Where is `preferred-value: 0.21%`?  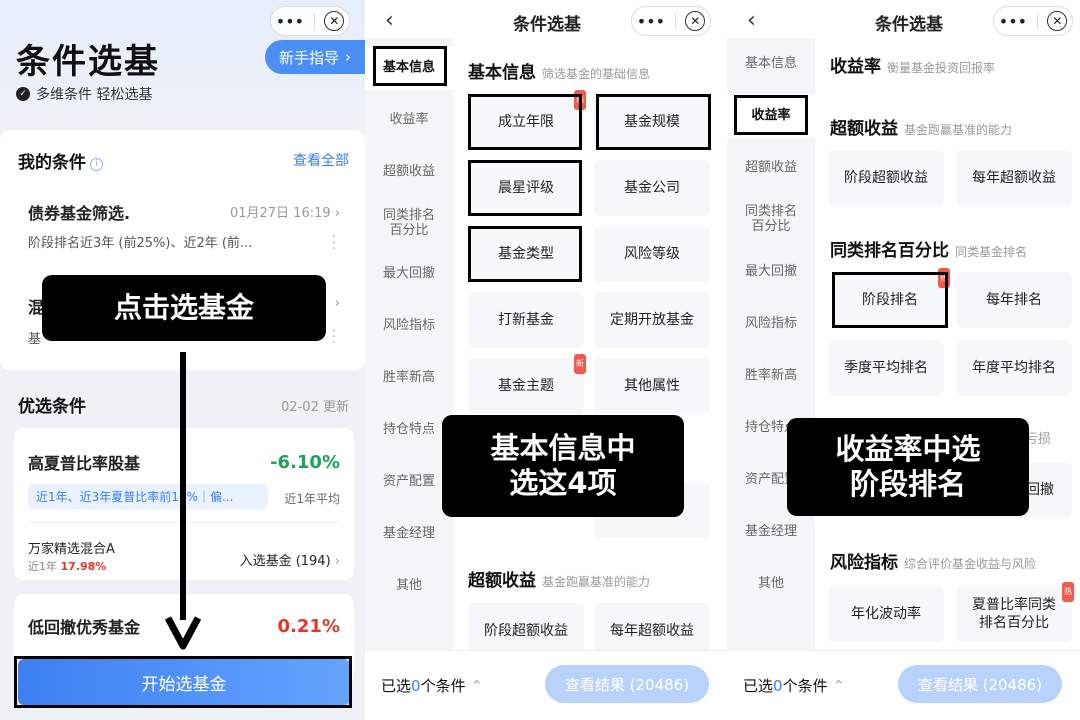
preferred-value: 0.21% is located at coordinates (308, 626).